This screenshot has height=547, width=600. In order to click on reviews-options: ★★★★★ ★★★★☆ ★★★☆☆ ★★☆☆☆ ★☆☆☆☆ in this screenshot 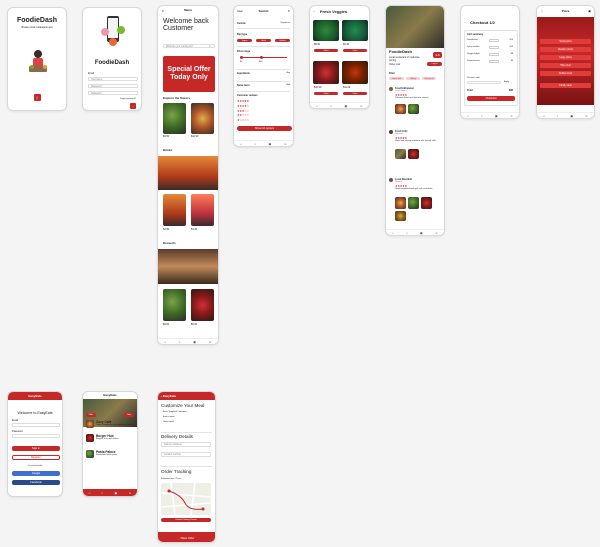, I will do `click(263, 111)`.